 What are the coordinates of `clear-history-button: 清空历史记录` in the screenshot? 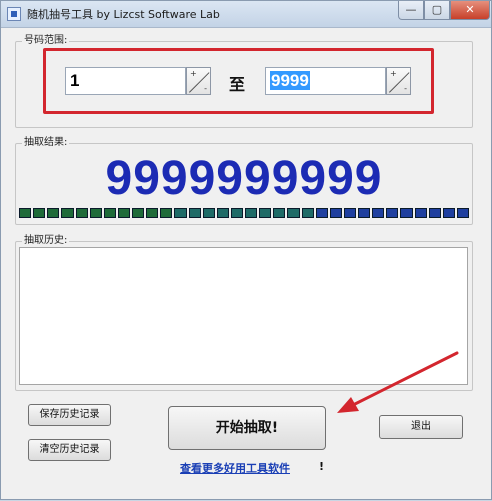 It's located at (69, 450).